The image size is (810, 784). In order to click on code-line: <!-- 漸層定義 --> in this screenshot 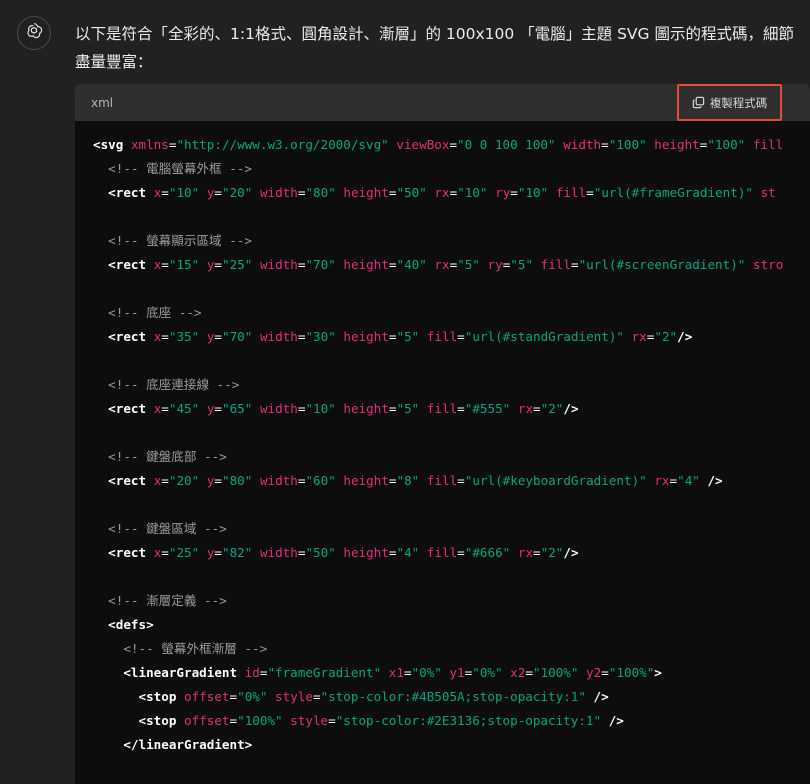, I will do `click(451, 601)`.